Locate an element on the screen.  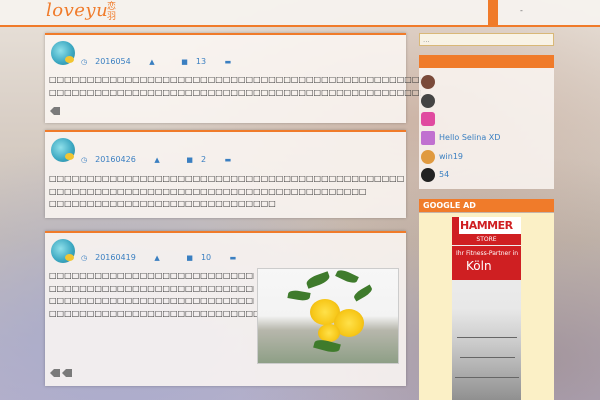
recent-users-list: Hello Selina XD win19 54 is located at coordinates (486, 128).